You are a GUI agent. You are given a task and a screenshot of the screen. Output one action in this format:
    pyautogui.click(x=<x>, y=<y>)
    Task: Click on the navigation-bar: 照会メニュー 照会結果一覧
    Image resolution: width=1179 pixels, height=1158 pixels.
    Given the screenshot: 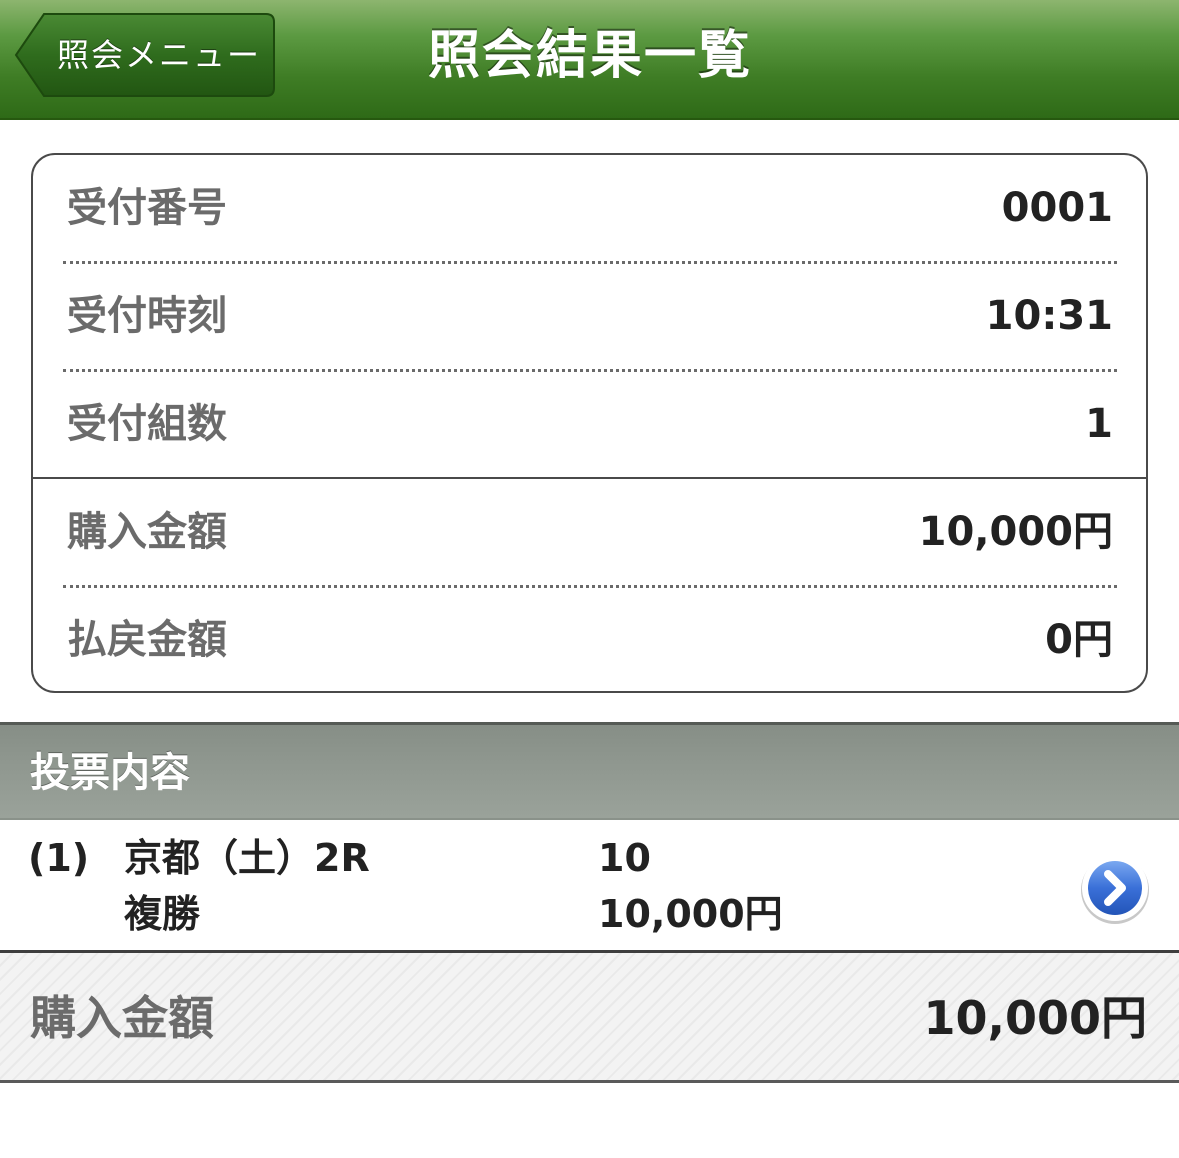 What is the action you would take?
    pyautogui.click(x=589, y=60)
    